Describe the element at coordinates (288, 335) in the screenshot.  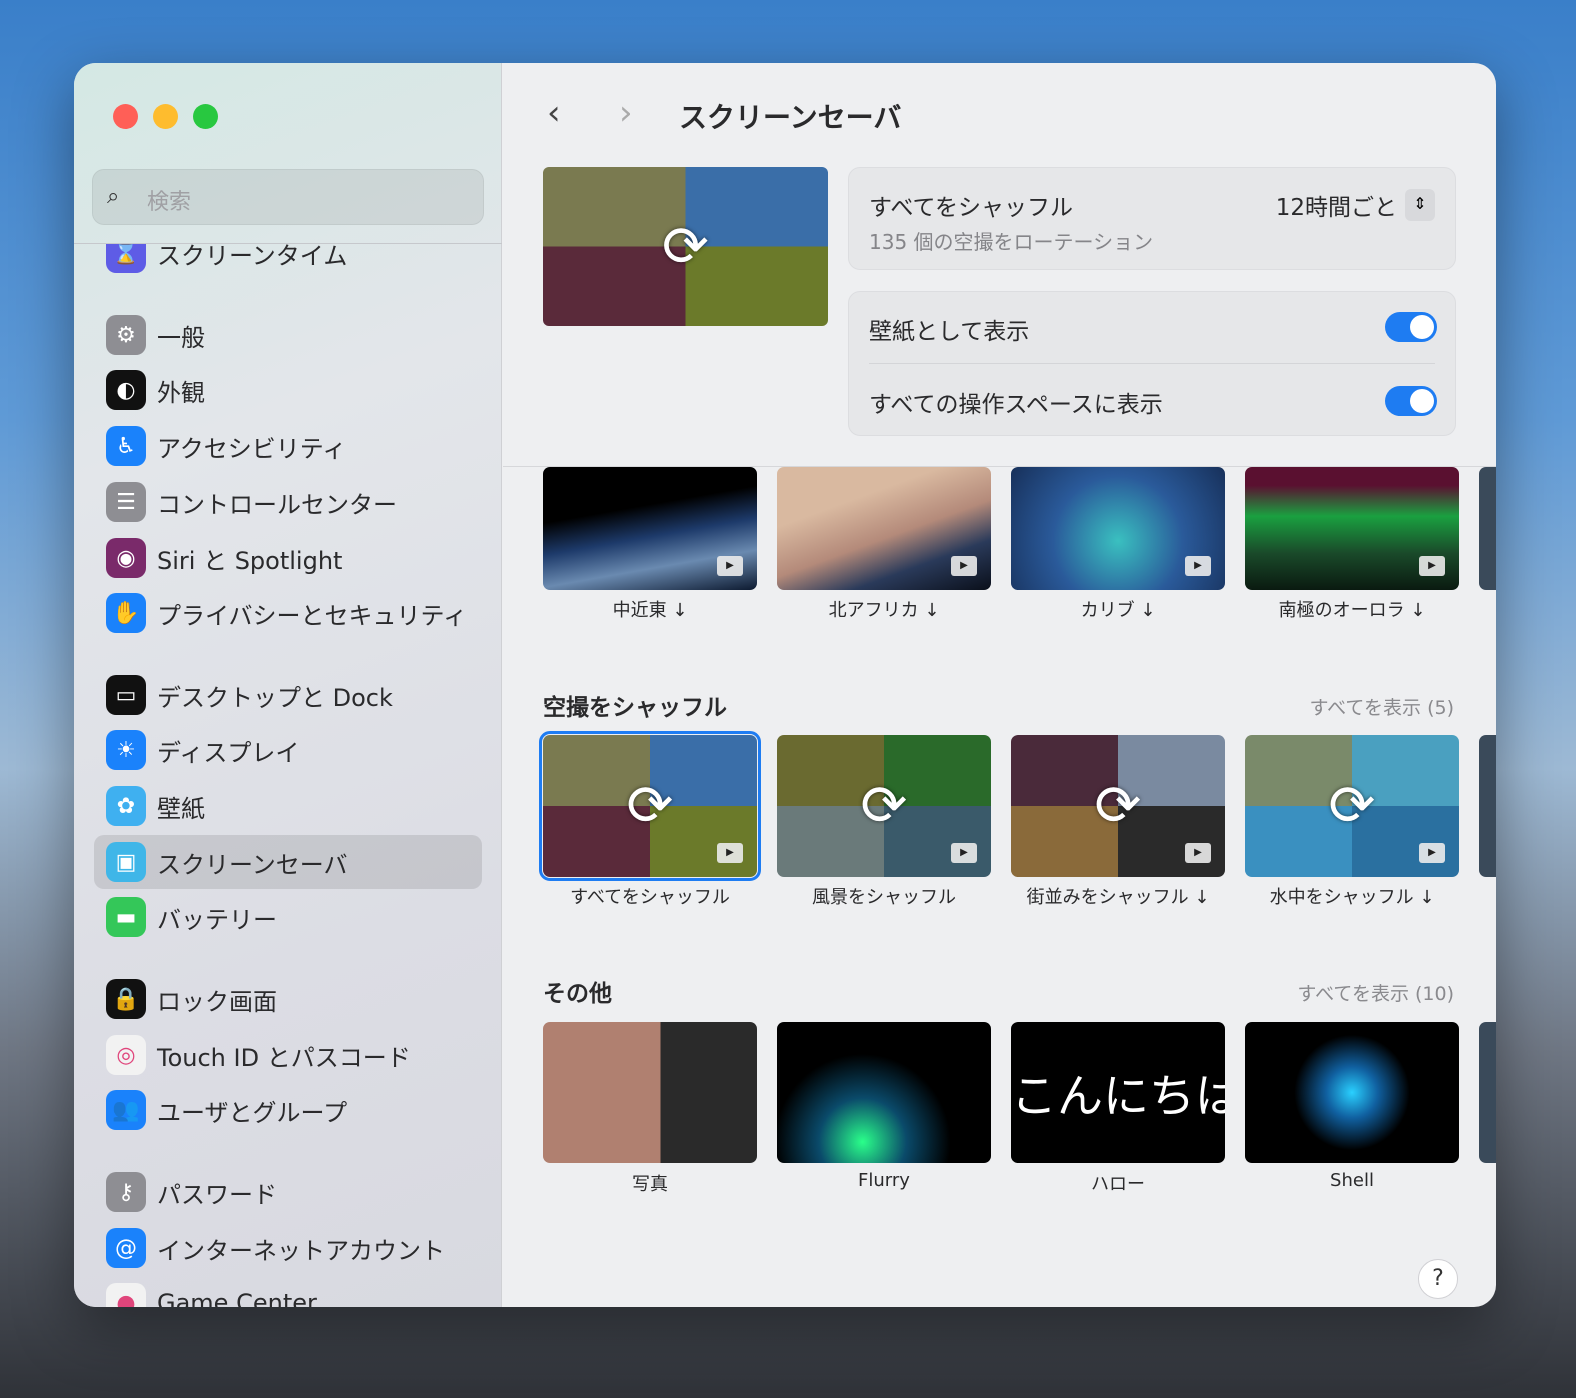
I see `sidebar-item: ⚙ 一般` at that location.